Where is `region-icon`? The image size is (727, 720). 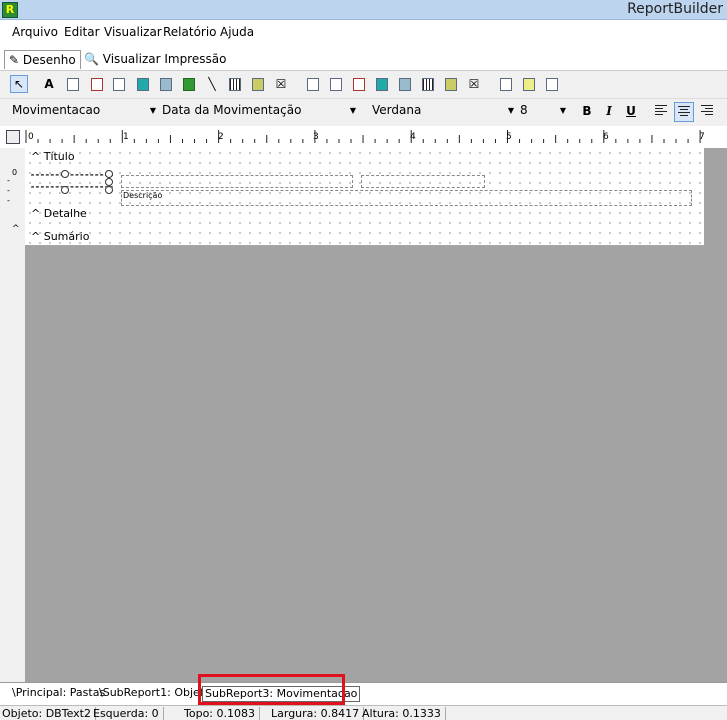 region-icon is located at coordinates (506, 84).